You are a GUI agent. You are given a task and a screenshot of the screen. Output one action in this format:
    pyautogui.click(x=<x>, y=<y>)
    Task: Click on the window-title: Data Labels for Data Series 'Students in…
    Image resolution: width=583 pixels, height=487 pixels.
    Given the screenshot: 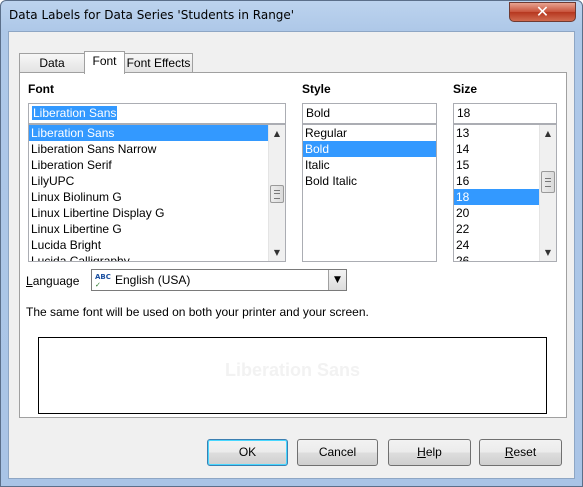 What is the action you would take?
    pyautogui.click(x=152, y=15)
    